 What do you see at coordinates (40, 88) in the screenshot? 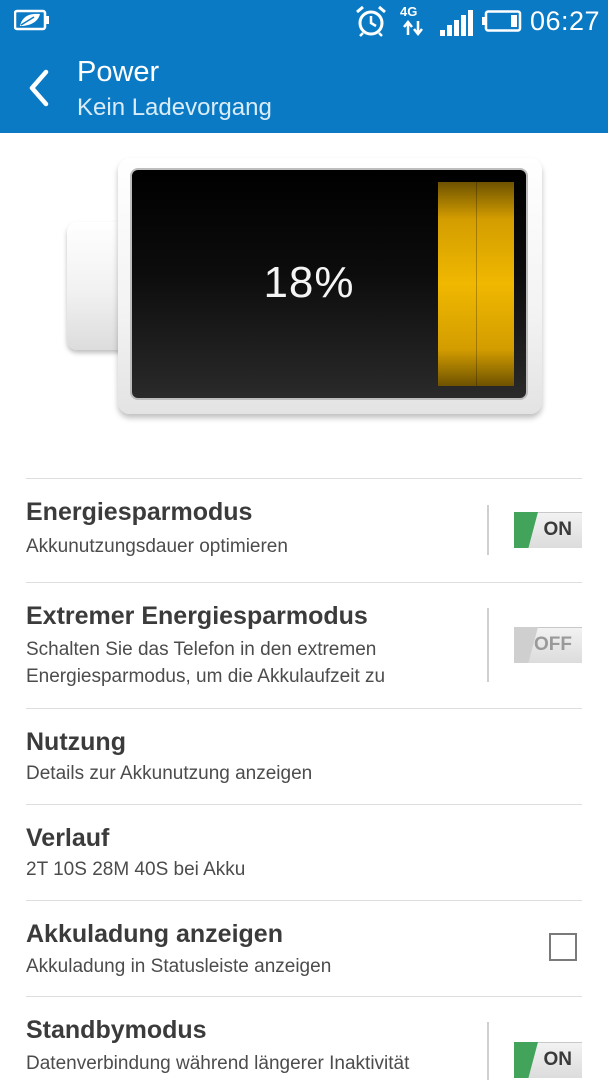
I see `back-arrow-icon` at bounding box center [40, 88].